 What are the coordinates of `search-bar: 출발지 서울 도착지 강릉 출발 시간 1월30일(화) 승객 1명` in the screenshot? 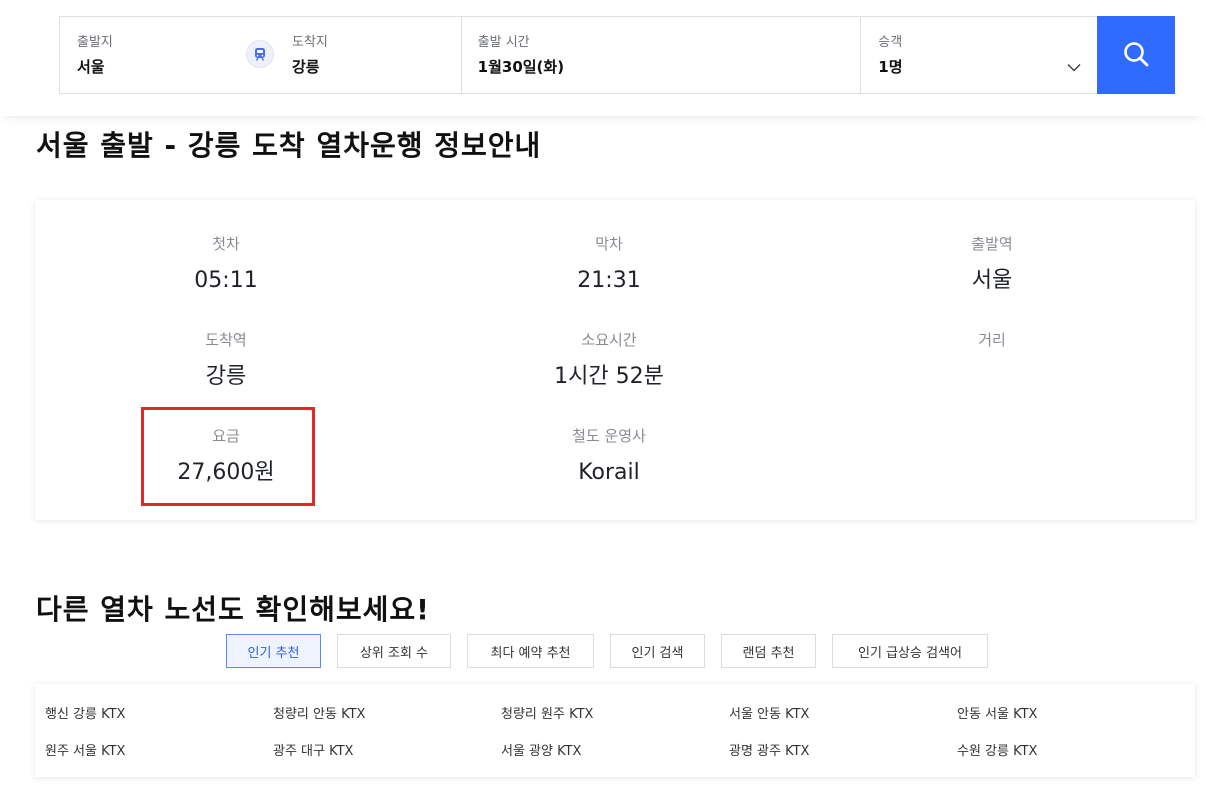 It's located at (617, 55).